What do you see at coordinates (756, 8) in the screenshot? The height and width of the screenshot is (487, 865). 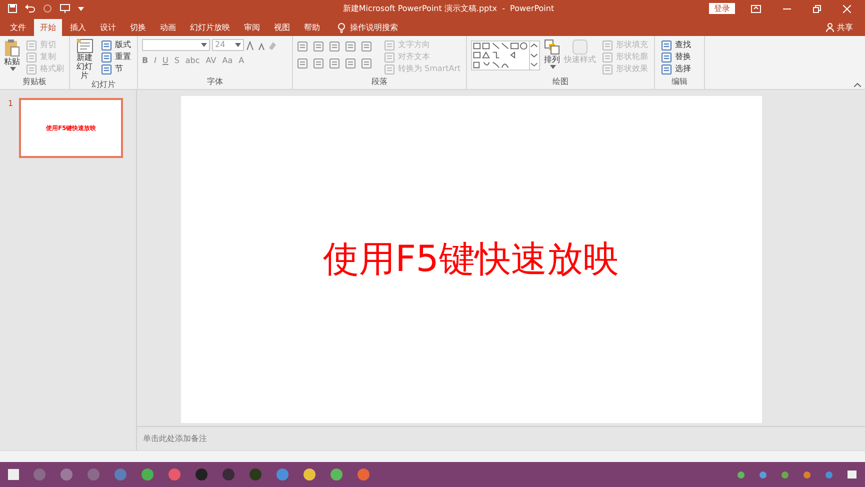 I see `ribbon-display-icon` at bounding box center [756, 8].